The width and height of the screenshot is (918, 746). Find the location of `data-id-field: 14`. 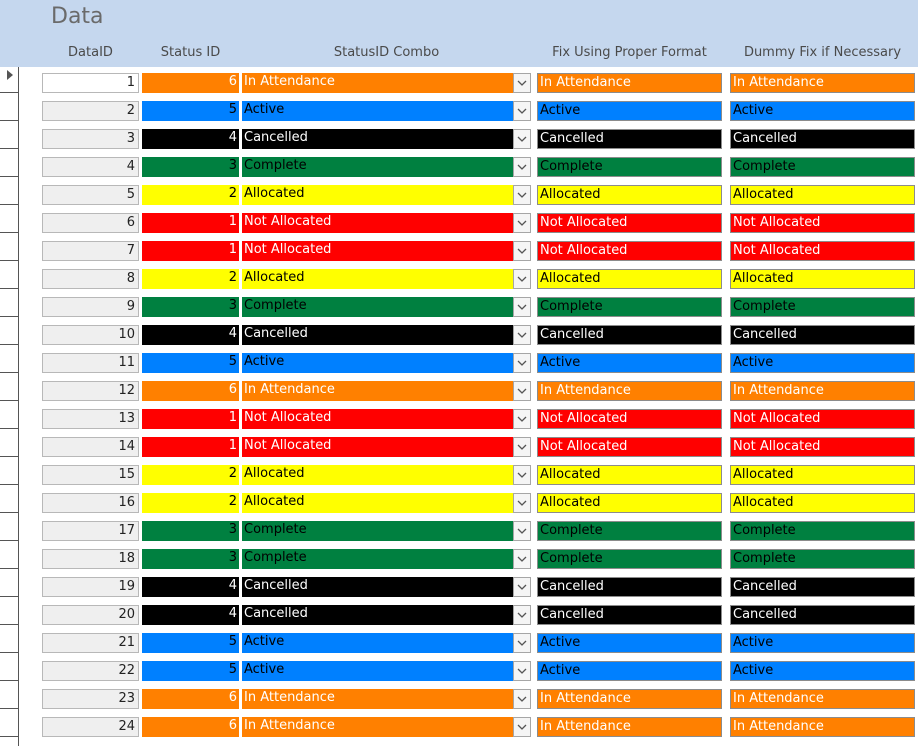

data-id-field: 14 is located at coordinates (90, 447).